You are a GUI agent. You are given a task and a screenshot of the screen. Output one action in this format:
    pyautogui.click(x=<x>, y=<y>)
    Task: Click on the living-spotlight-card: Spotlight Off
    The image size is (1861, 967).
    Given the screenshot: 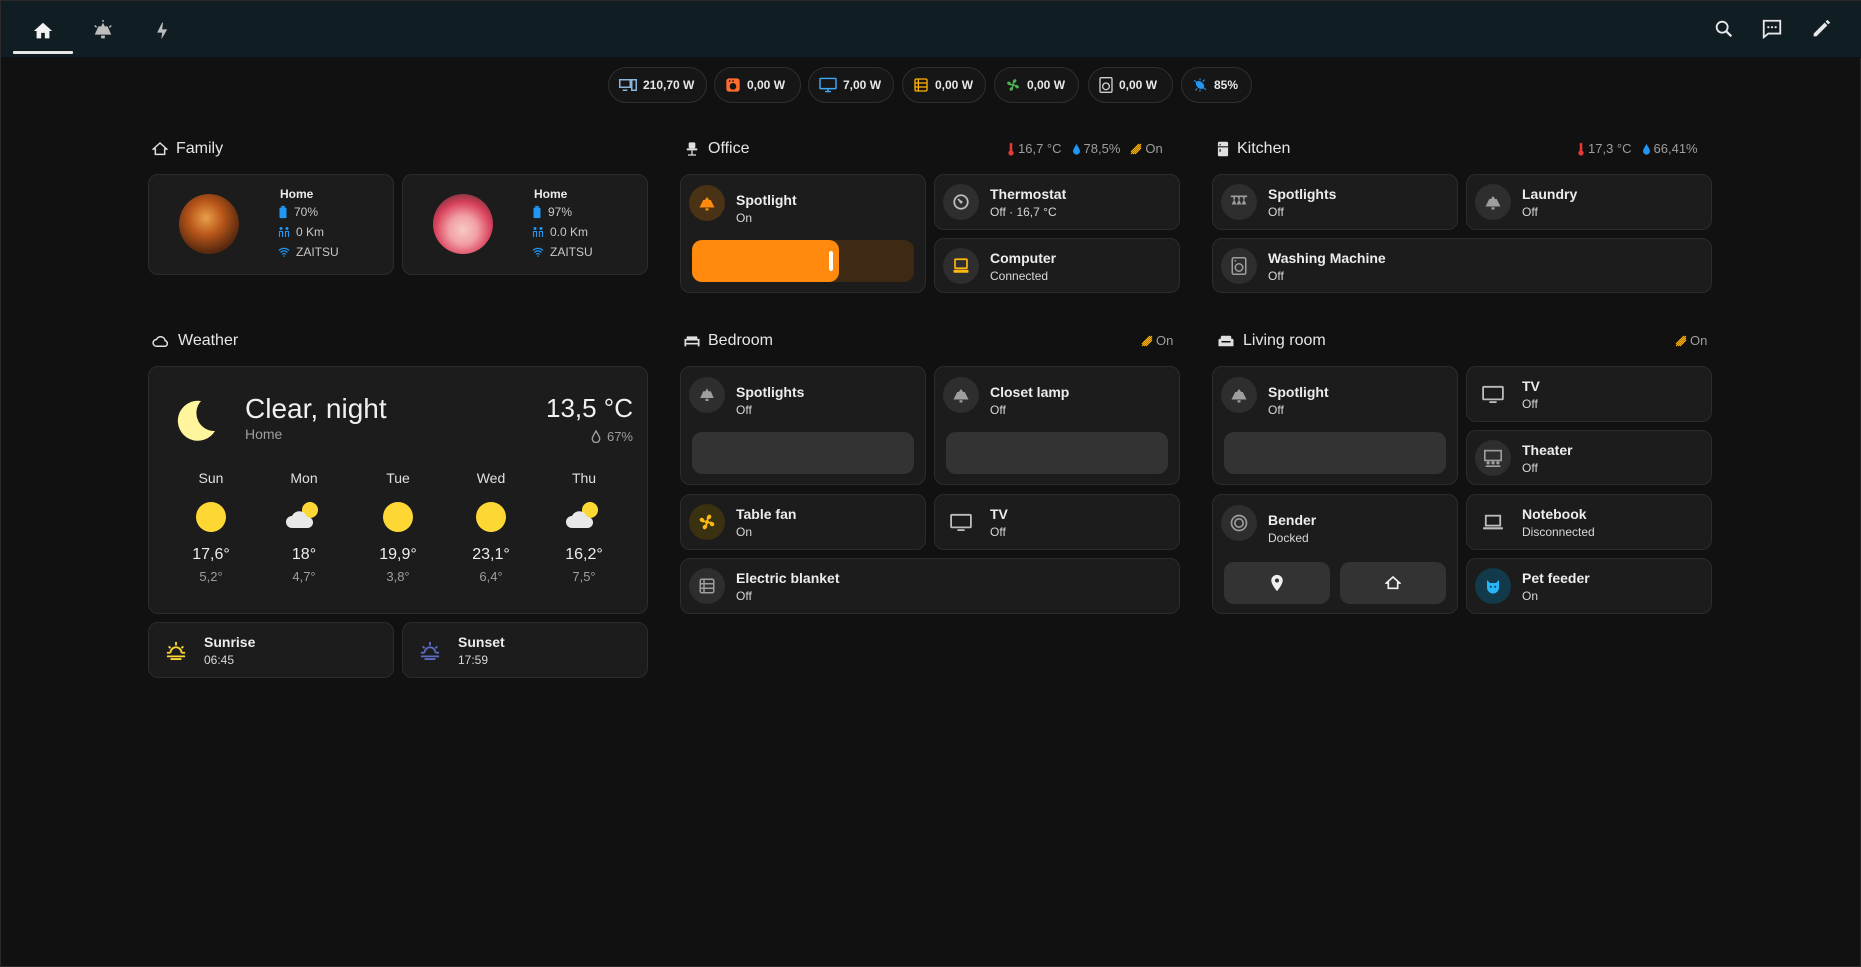 What is the action you would take?
    pyautogui.click(x=1335, y=425)
    